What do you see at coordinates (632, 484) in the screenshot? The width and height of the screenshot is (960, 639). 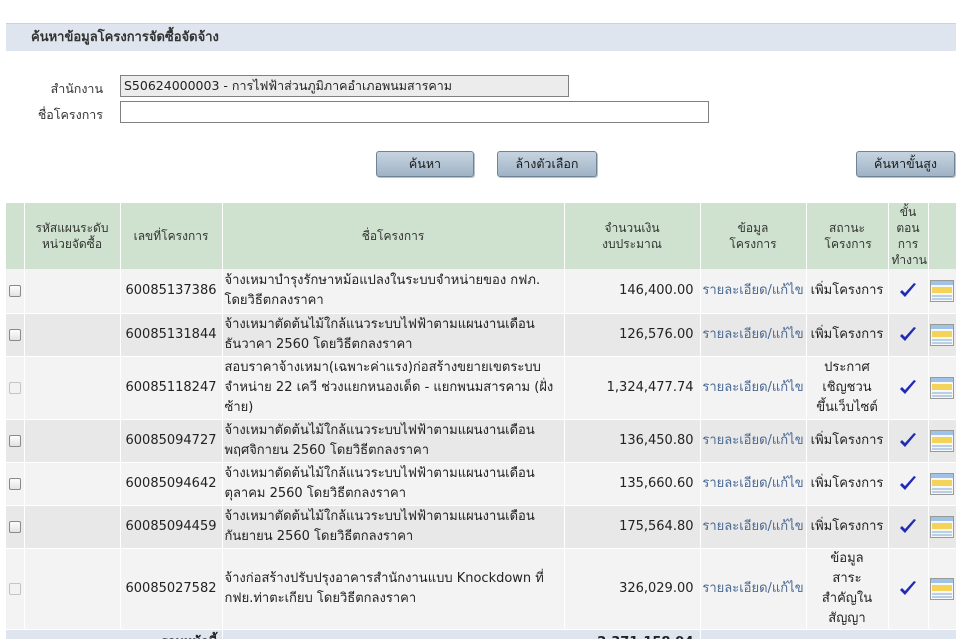 I see `budget-cell: 135,660.60` at bounding box center [632, 484].